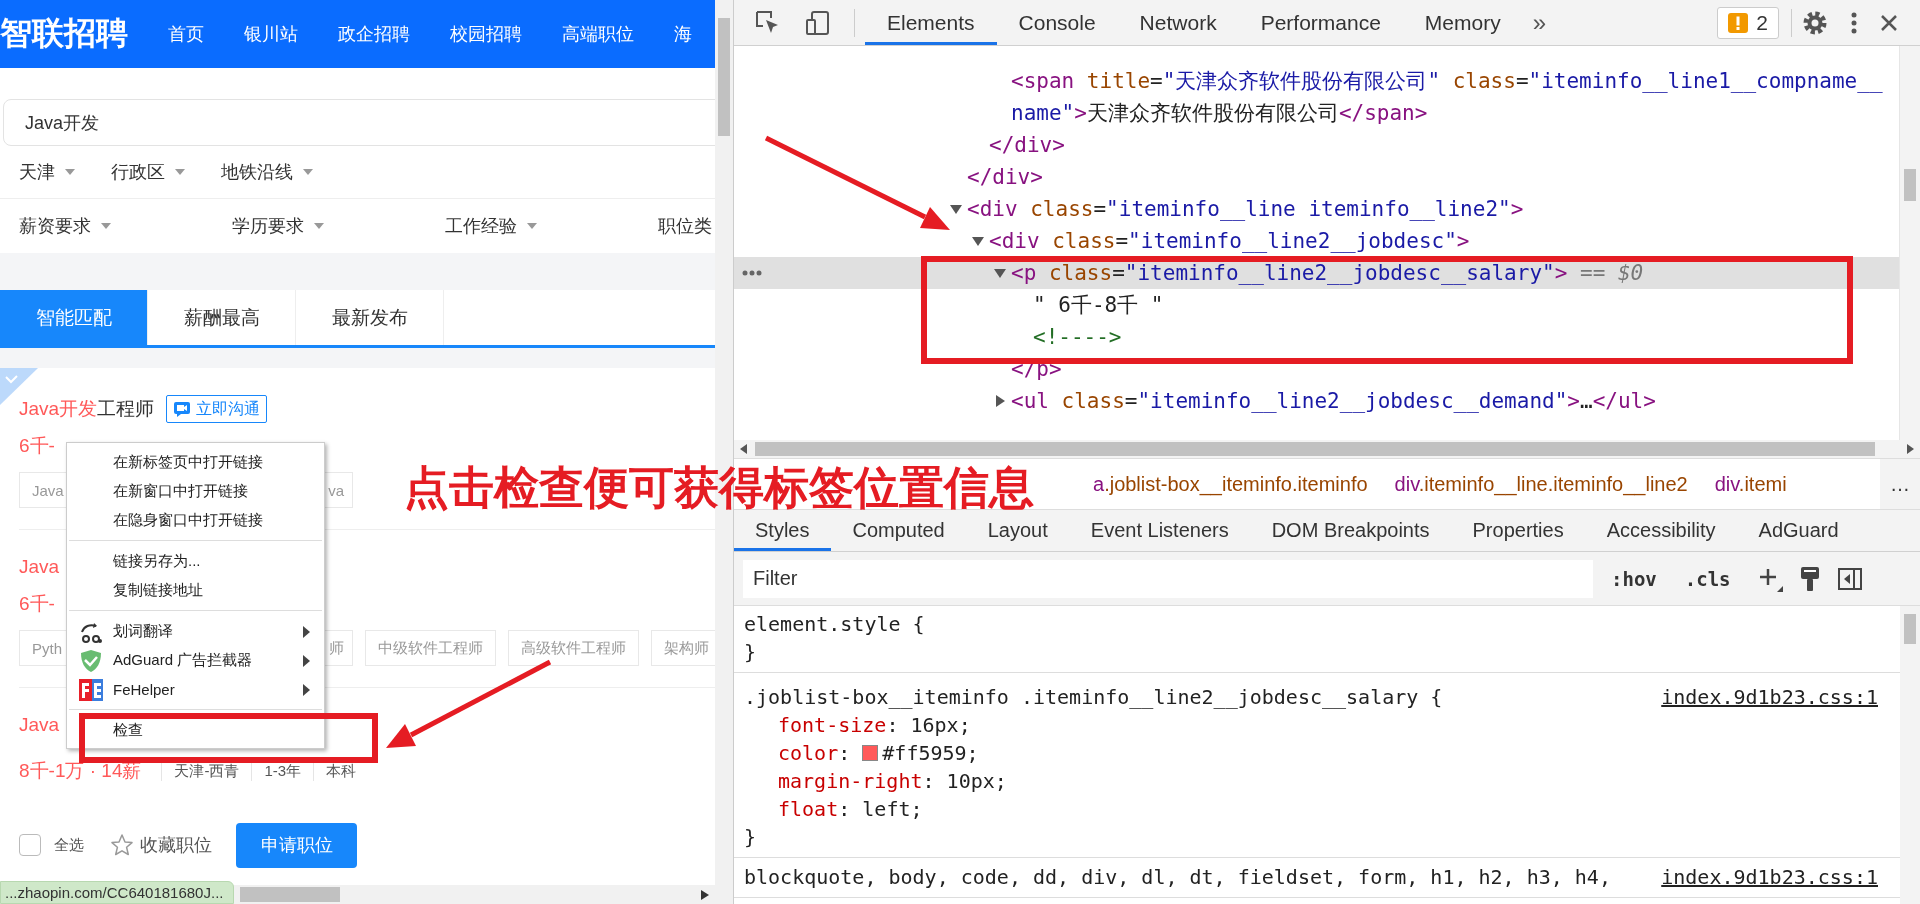 The width and height of the screenshot is (1920, 904). What do you see at coordinates (374, 34) in the screenshot?
I see `nav-link: 政企招聘` at bounding box center [374, 34].